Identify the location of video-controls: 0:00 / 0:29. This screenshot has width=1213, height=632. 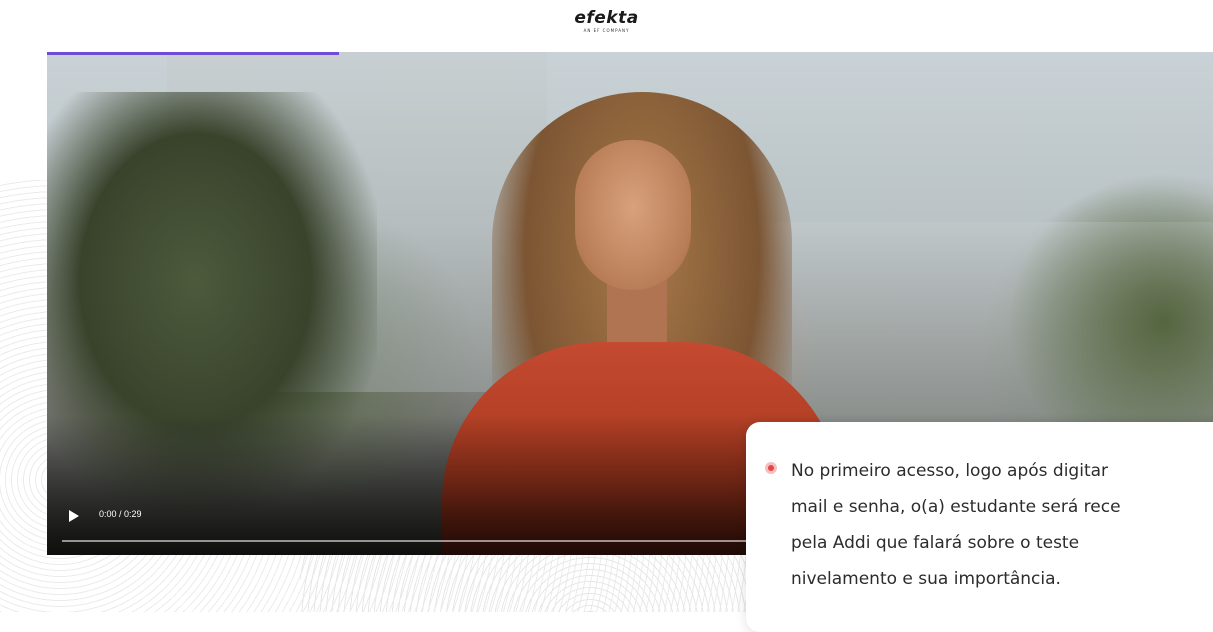
(399, 525).